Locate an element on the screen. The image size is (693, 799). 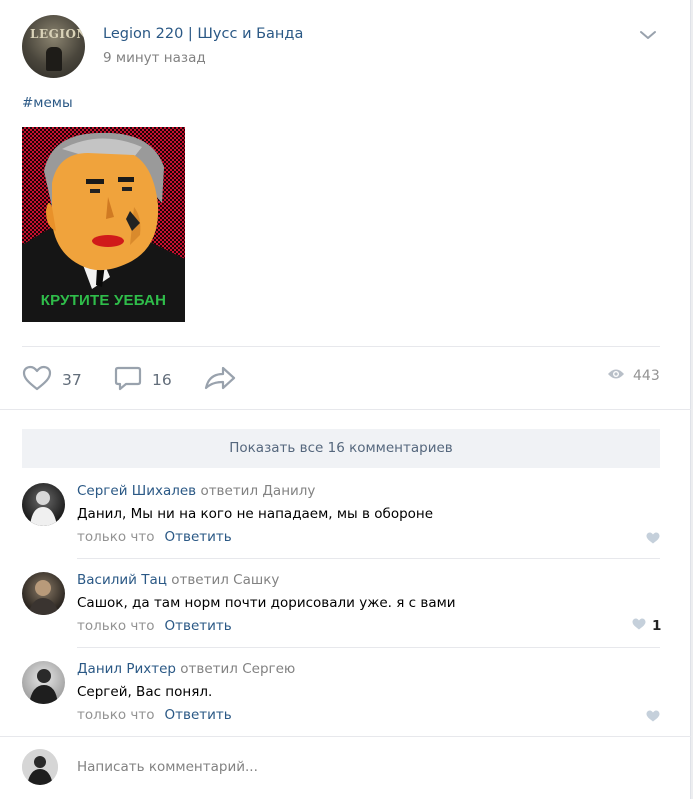
comment-reply-to: ответил Сергею is located at coordinates (237, 669).